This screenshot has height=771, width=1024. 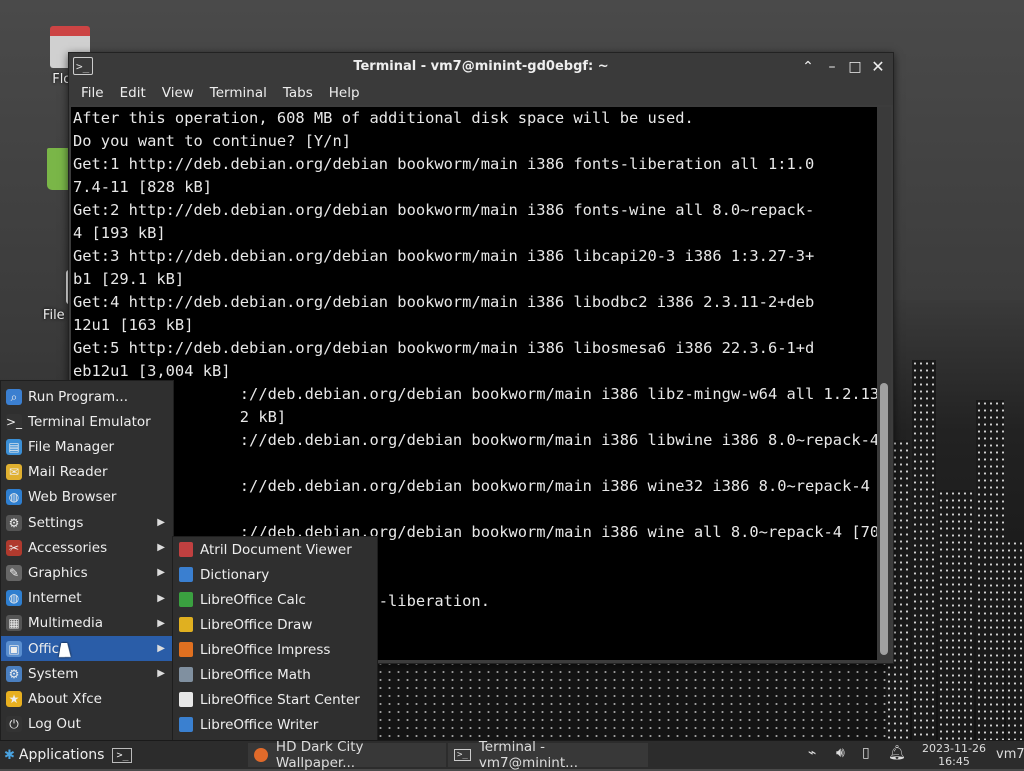 What do you see at coordinates (14, 396) in the screenshot?
I see `run-icon: ⌕` at bounding box center [14, 396].